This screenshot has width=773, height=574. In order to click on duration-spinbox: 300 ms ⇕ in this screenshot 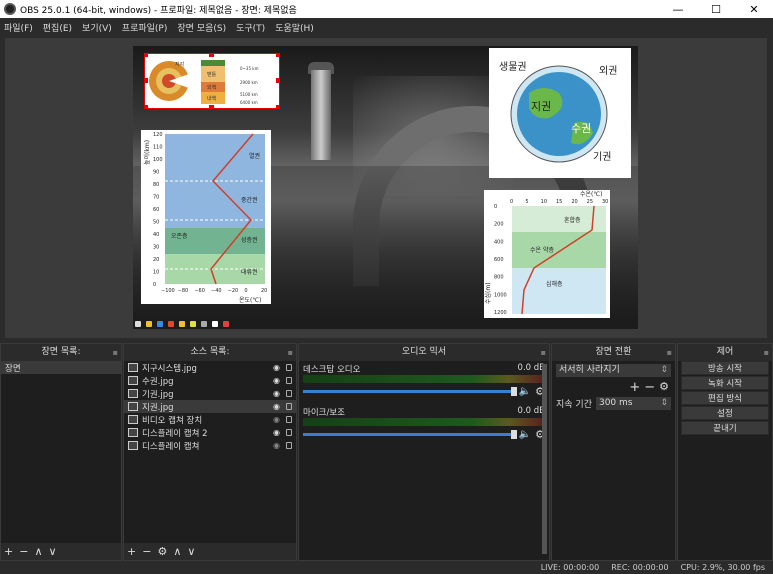, I will do `click(633, 403)`.